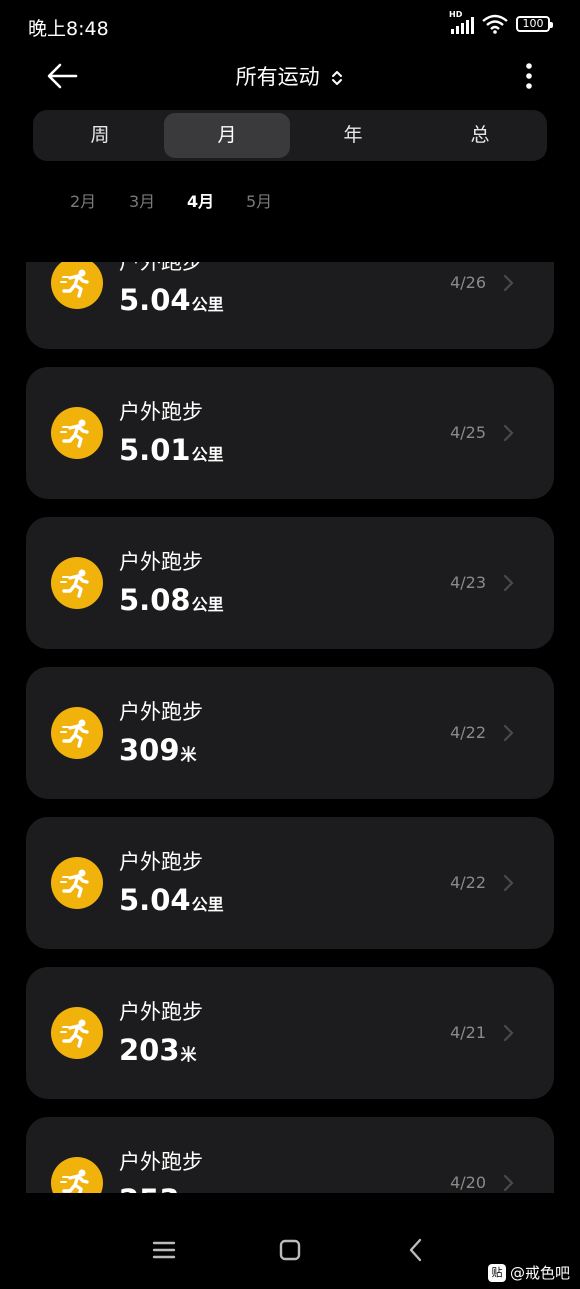 Image resolution: width=580 pixels, height=1289 pixels. I want to click on wifi-icon, so click(495, 24).